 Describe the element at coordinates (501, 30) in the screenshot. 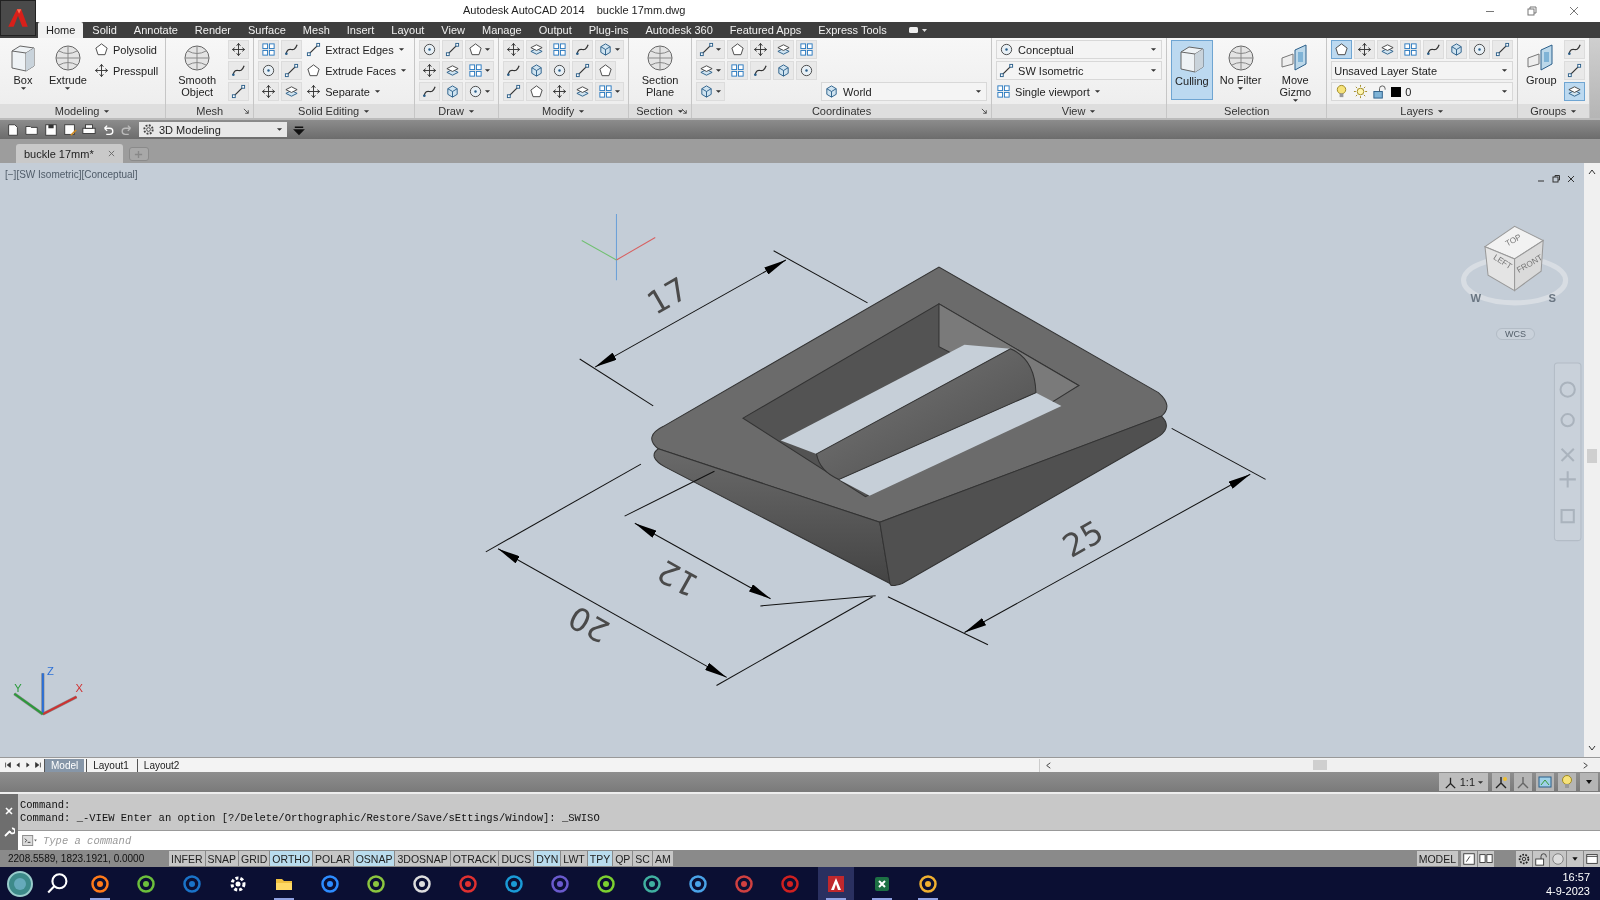

I see `ribbon-tab: Manage` at that location.